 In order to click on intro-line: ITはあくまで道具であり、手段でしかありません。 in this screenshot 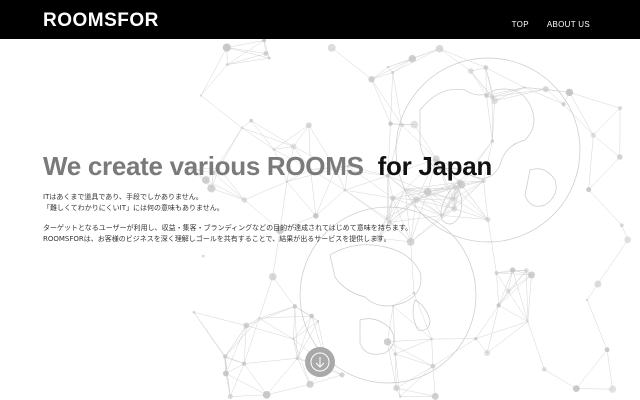, I will do `click(123, 197)`.